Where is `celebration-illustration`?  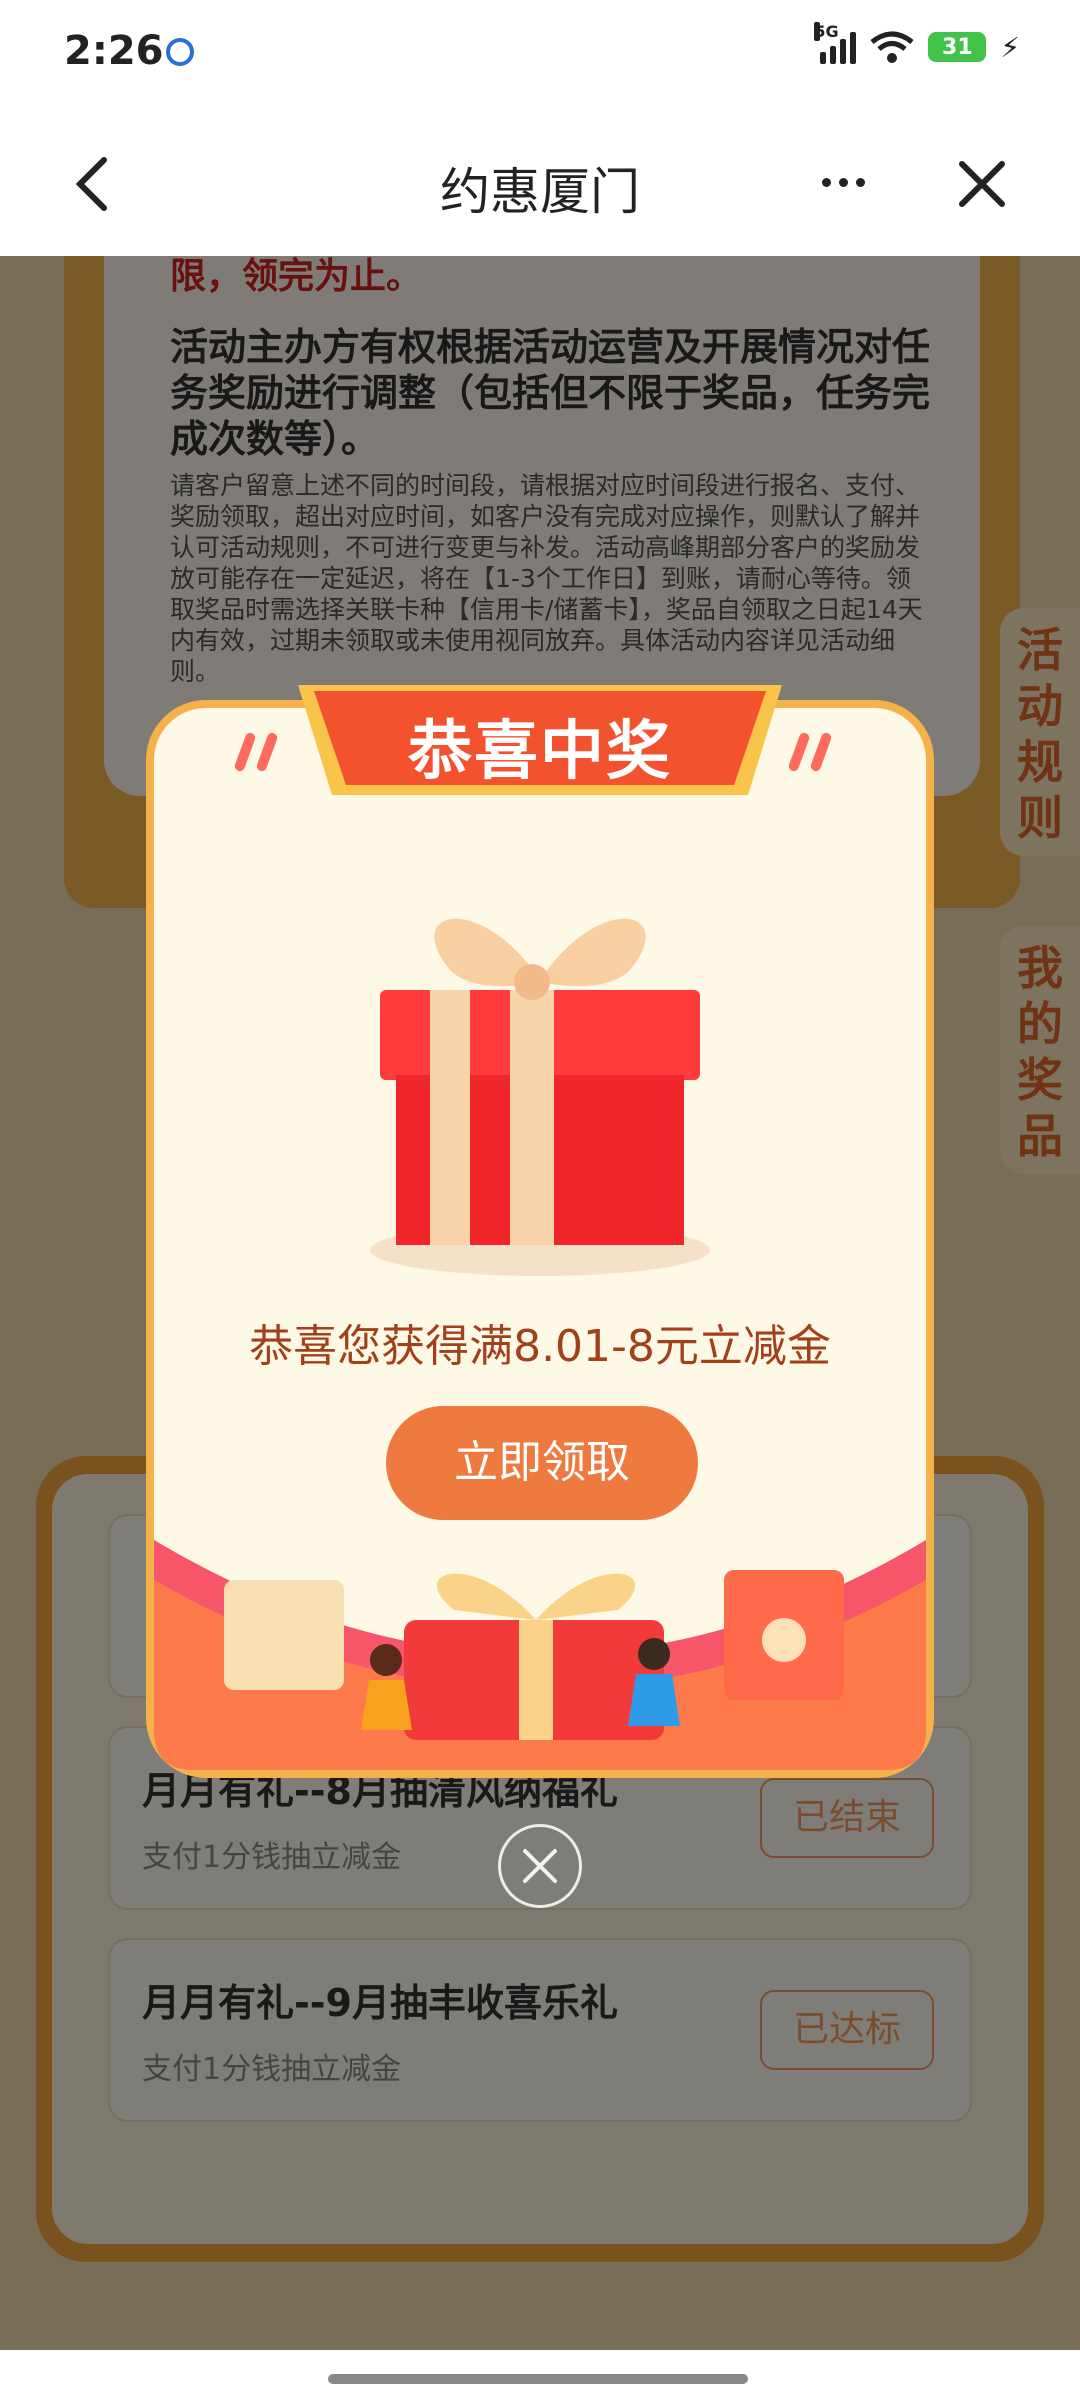 celebration-illustration is located at coordinates (540, 1655).